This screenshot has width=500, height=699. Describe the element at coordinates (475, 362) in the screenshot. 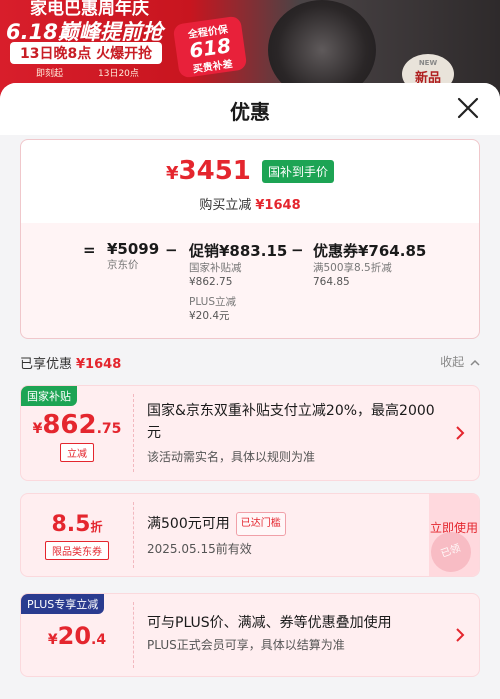

I see `chevron-up-icon` at that location.